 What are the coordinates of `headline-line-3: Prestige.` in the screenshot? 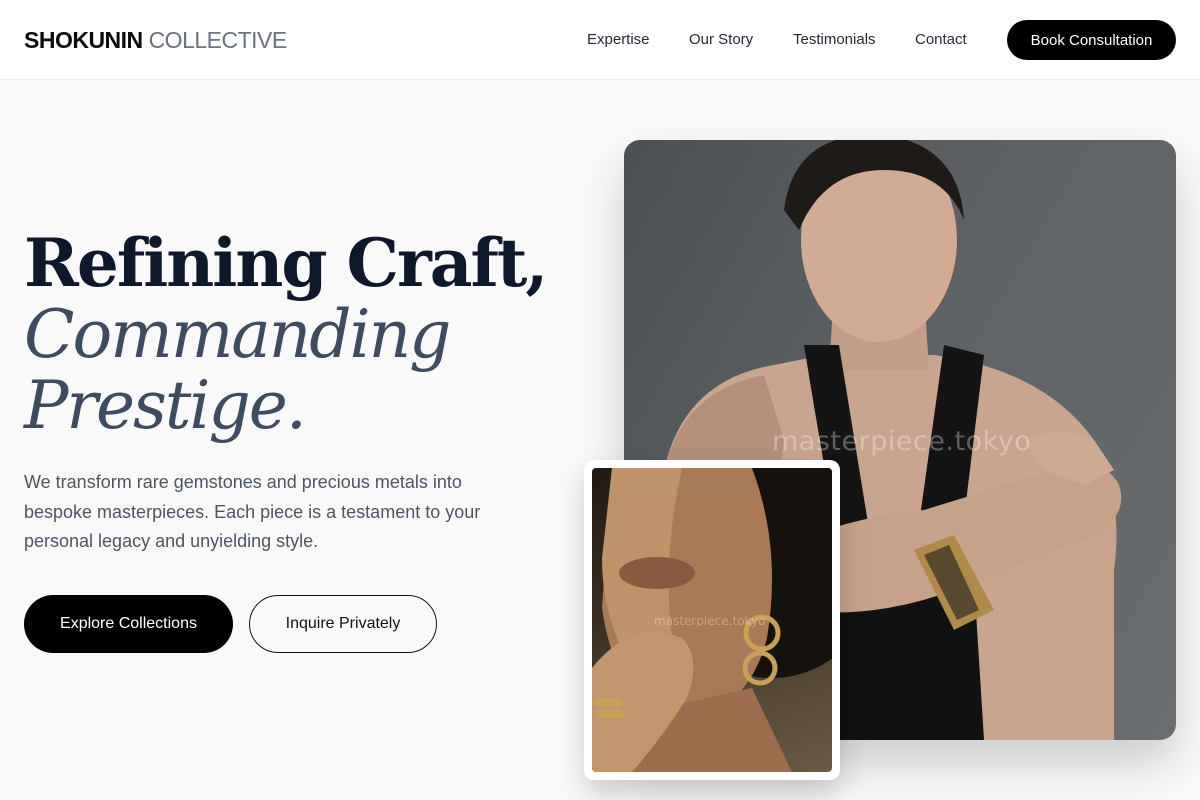 It's located at (165, 405).